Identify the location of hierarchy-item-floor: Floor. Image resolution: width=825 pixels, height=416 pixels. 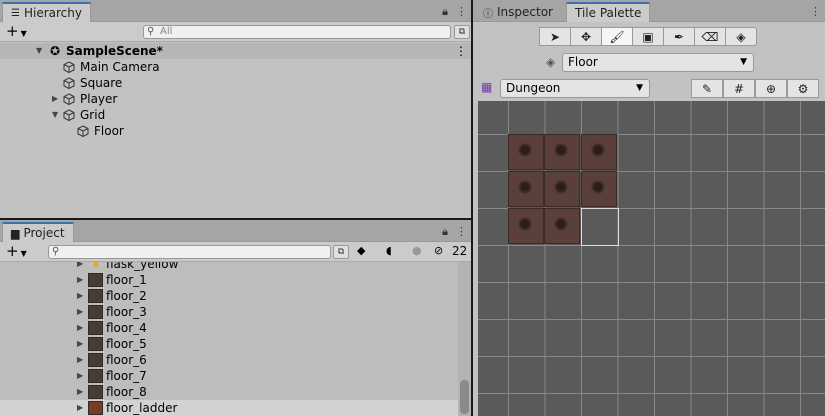
(235, 131).